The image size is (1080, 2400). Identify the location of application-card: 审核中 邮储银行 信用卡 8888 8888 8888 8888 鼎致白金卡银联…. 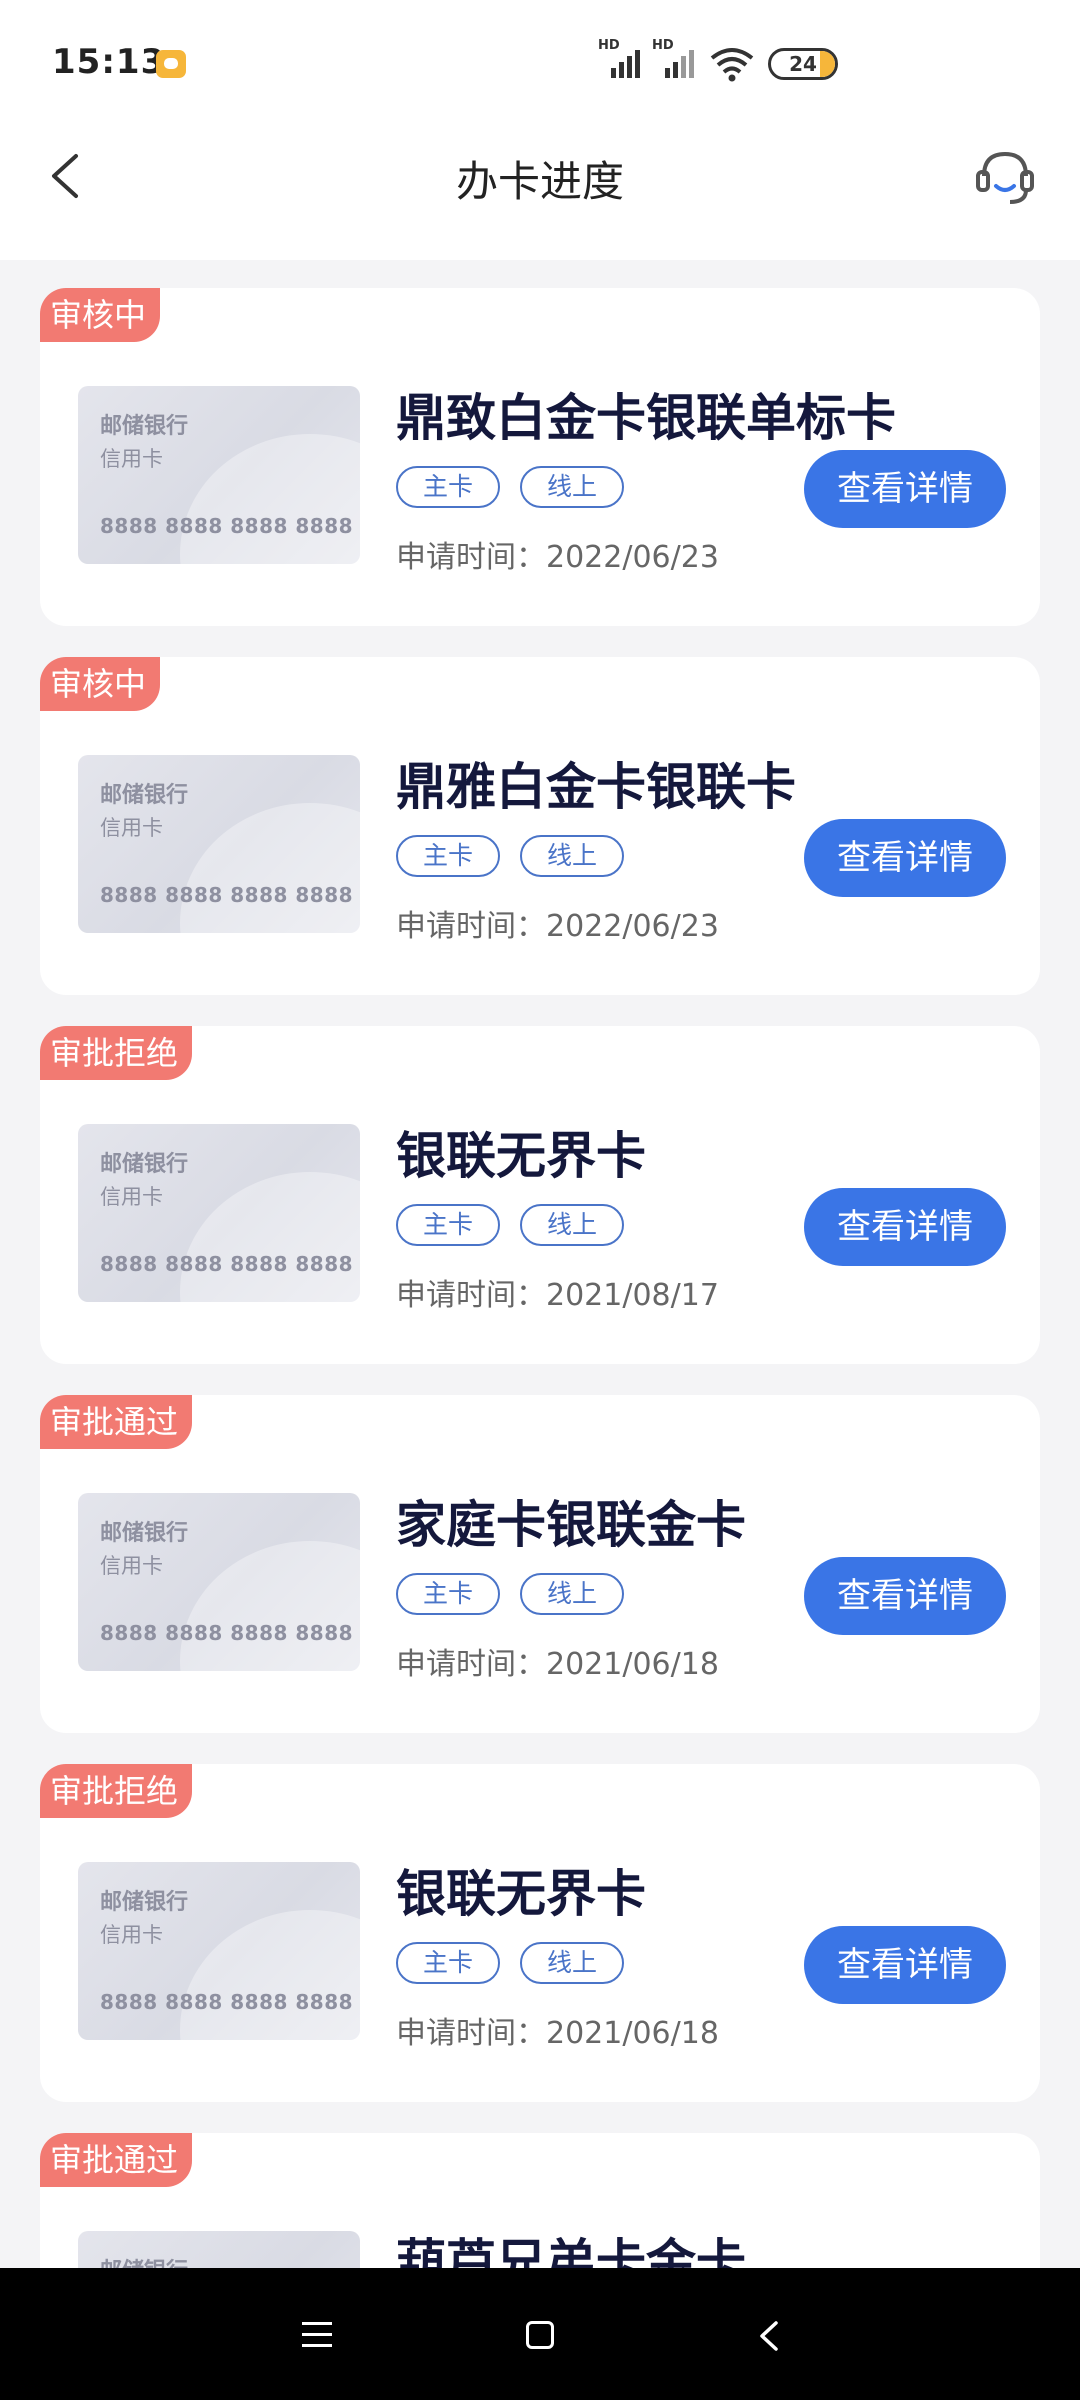
(540, 457).